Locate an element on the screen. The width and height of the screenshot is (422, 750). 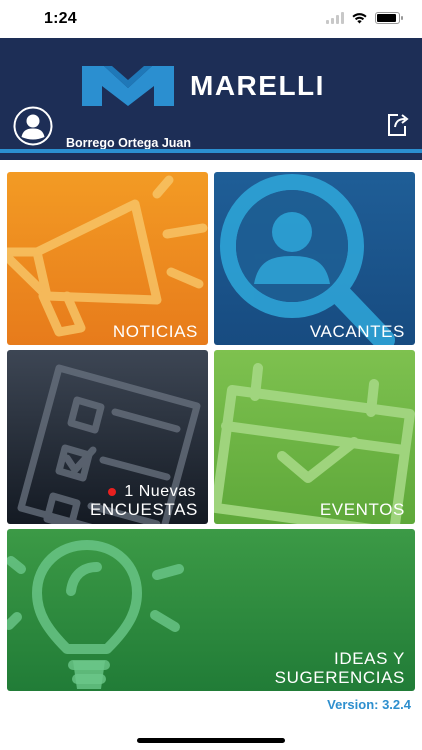
tile-noticias-label: NOTICIAS is located at coordinates (155, 331).